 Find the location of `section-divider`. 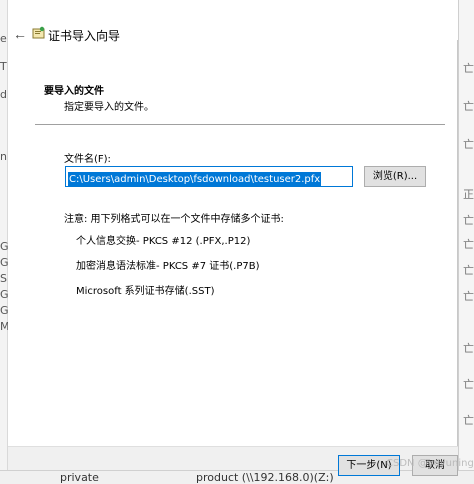

section-divider is located at coordinates (240, 124).